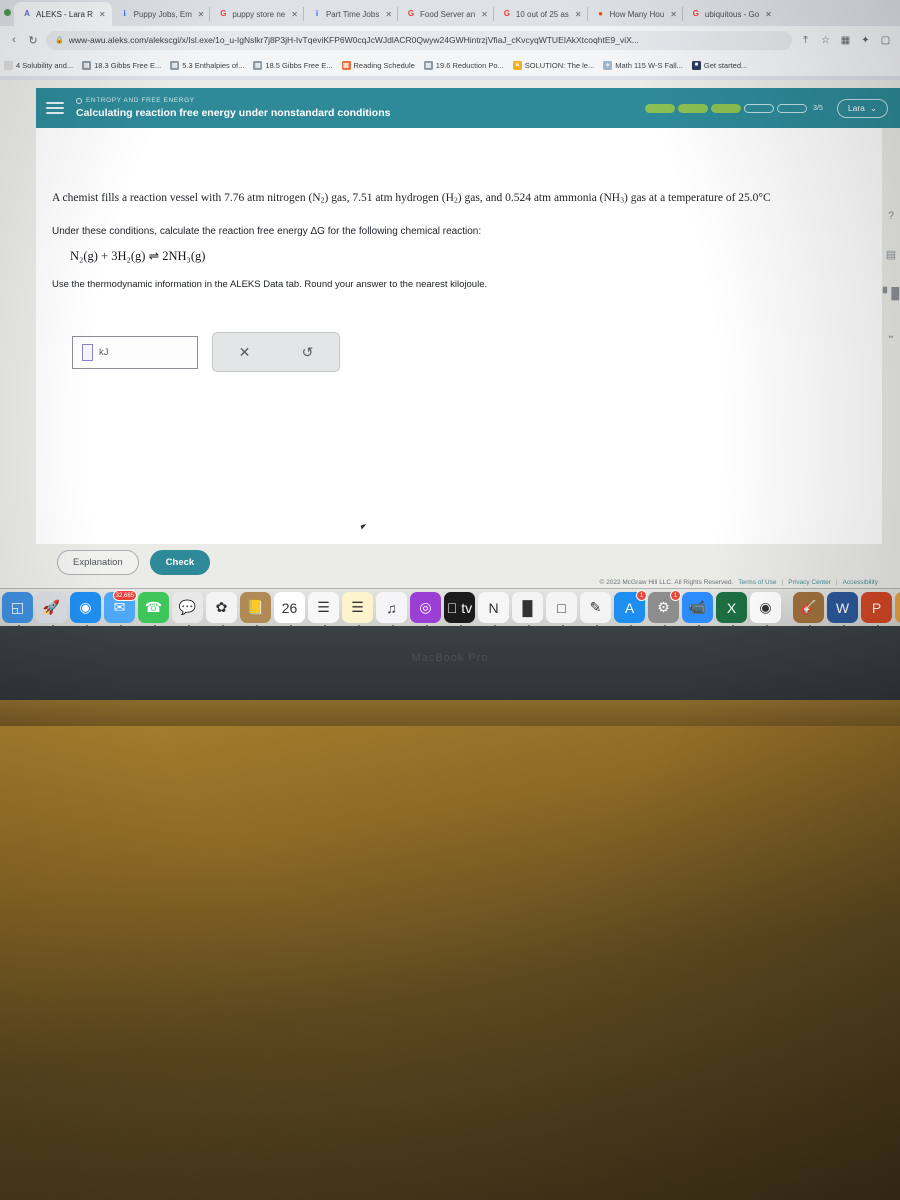 The width and height of the screenshot is (900, 1200). What do you see at coordinates (459, 609) in the screenshot?
I see `appletv-icon:  tv` at bounding box center [459, 609].